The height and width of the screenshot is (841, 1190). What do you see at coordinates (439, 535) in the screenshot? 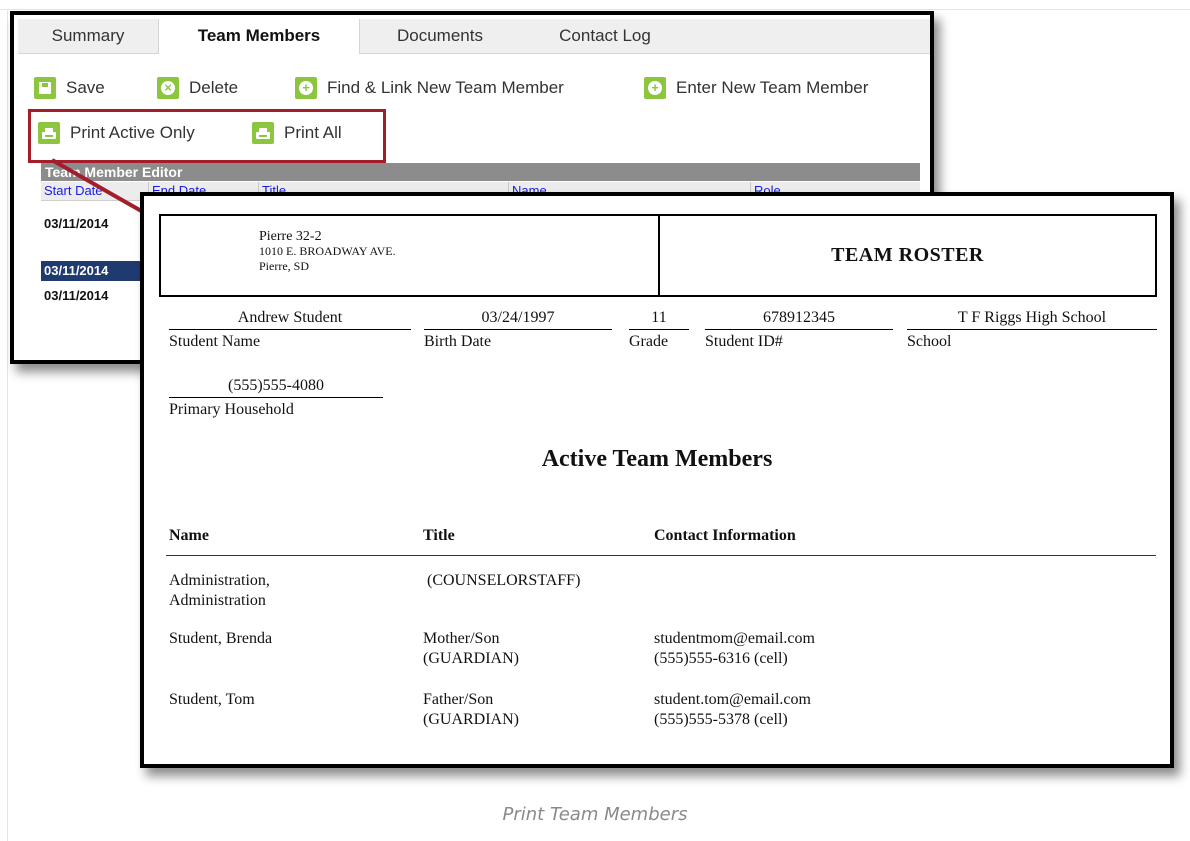
I see `header-title: Title` at bounding box center [439, 535].